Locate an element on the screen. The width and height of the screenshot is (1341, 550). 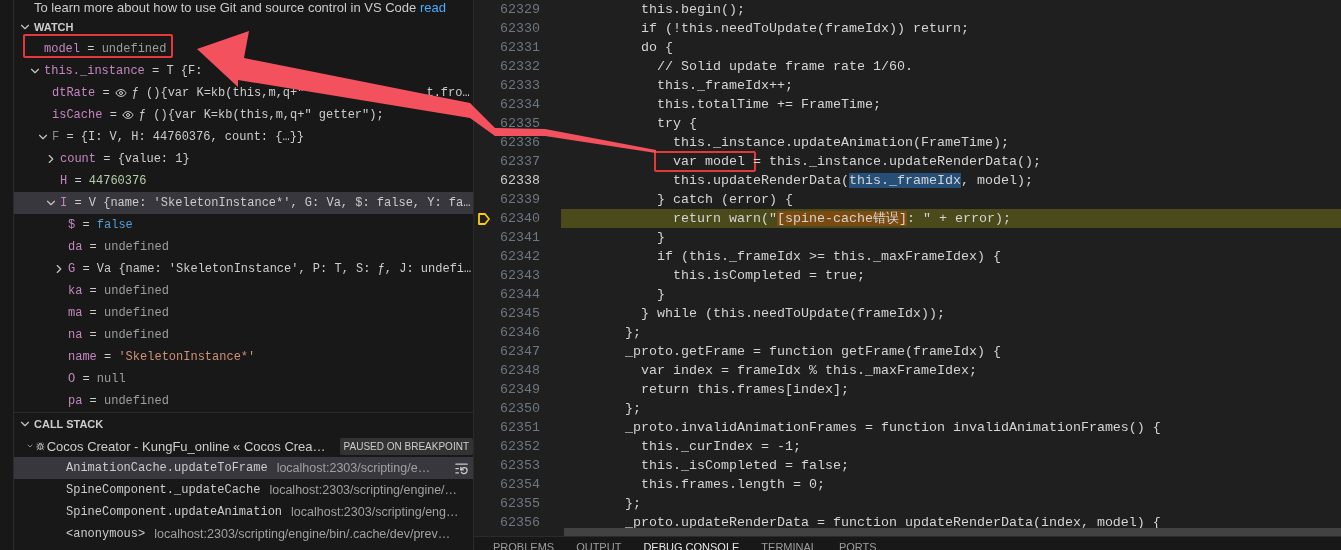
code-line: do { is located at coordinates (656, 47).